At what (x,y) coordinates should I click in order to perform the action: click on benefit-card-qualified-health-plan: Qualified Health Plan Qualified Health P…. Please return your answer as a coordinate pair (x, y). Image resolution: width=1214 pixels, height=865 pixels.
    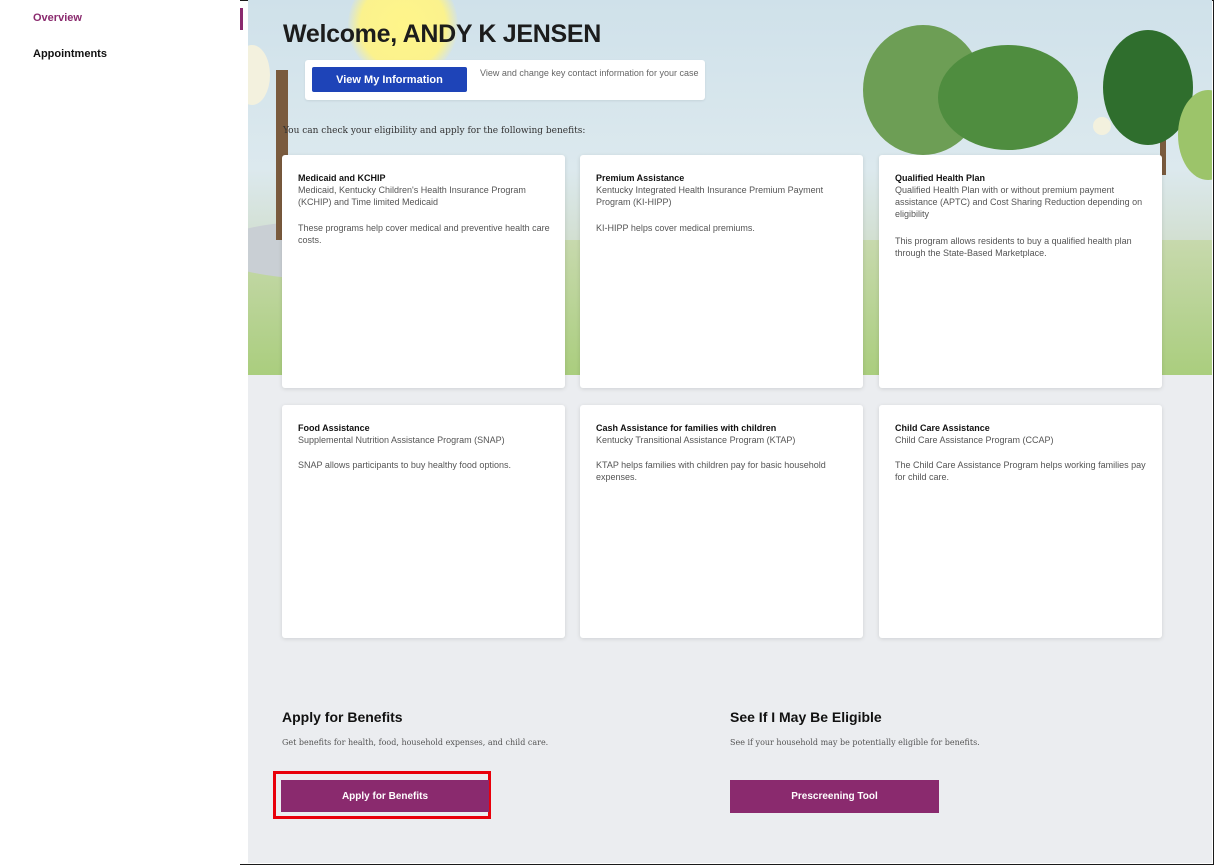
    Looking at the image, I should click on (1020, 271).